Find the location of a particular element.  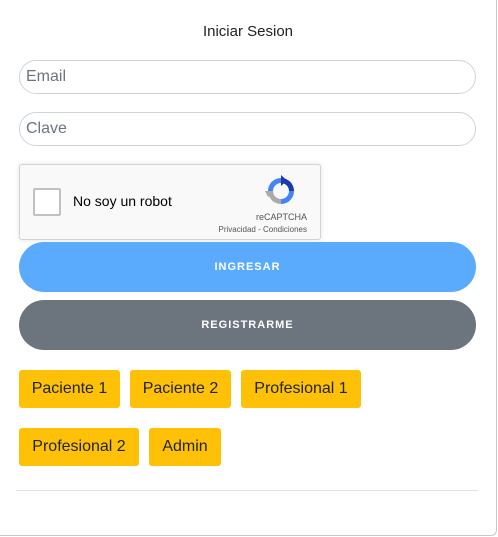

recaptcha-brand: reCAPTCHA is located at coordinates (281, 217).